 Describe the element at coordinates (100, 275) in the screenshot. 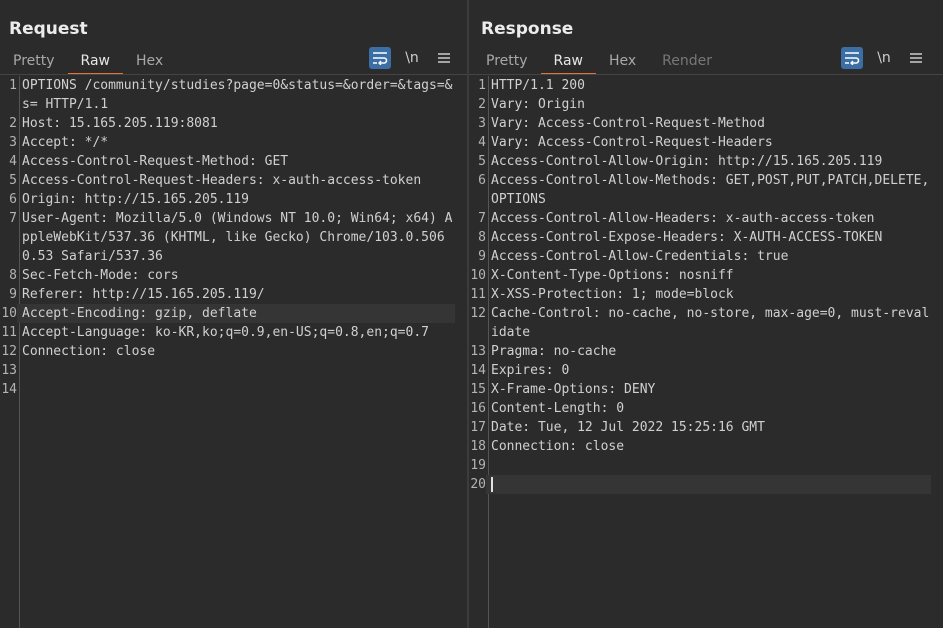

I see `line-content: Sec-Fetch-Mode: cors` at that location.